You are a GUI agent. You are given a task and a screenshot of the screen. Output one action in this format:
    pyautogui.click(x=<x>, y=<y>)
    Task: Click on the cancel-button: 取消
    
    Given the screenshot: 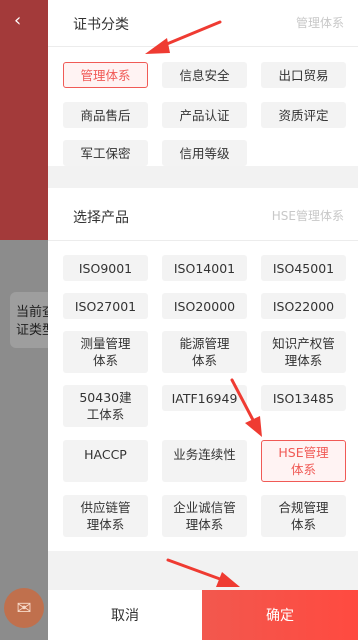 What is the action you would take?
    pyautogui.click(x=125, y=615)
    